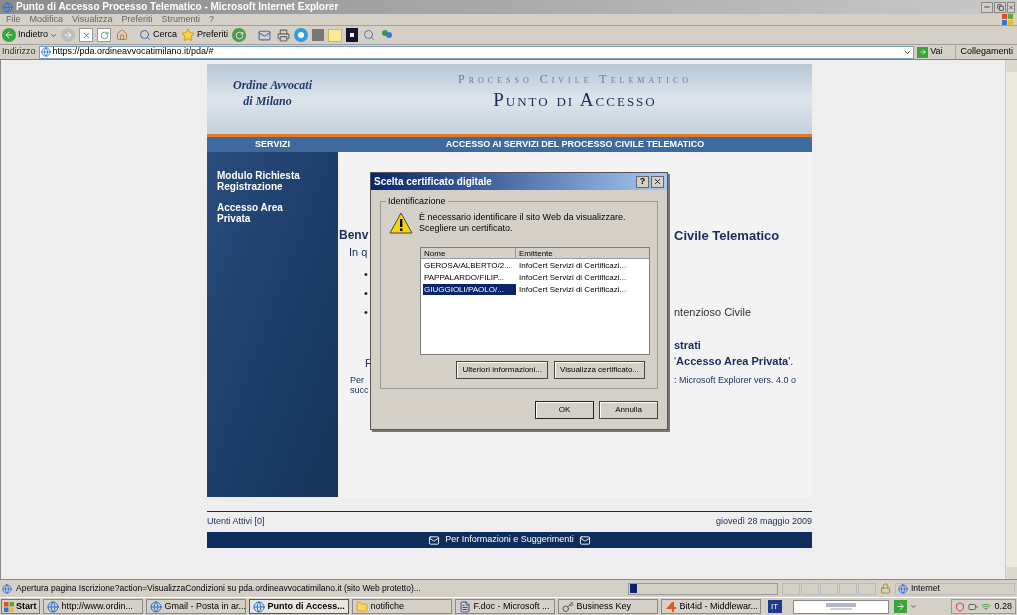  Describe the element at coordinates (205, 35) in the screenshot. I see `favorites-button: Preferiti` at that location.